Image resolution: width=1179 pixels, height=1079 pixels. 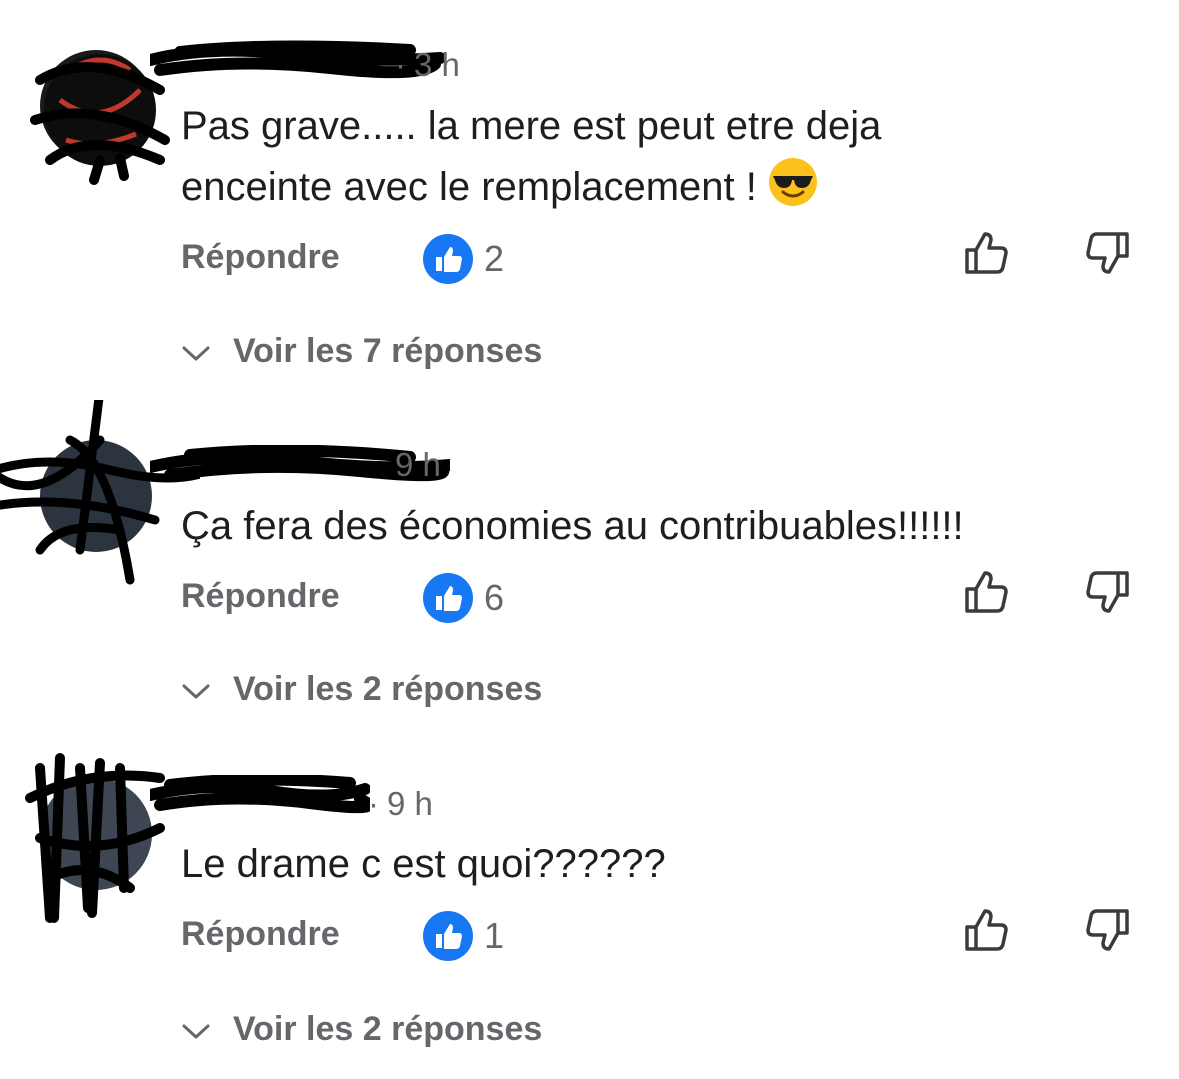 I want to click on reply-button: Répondre, so click(x=260, y=934).